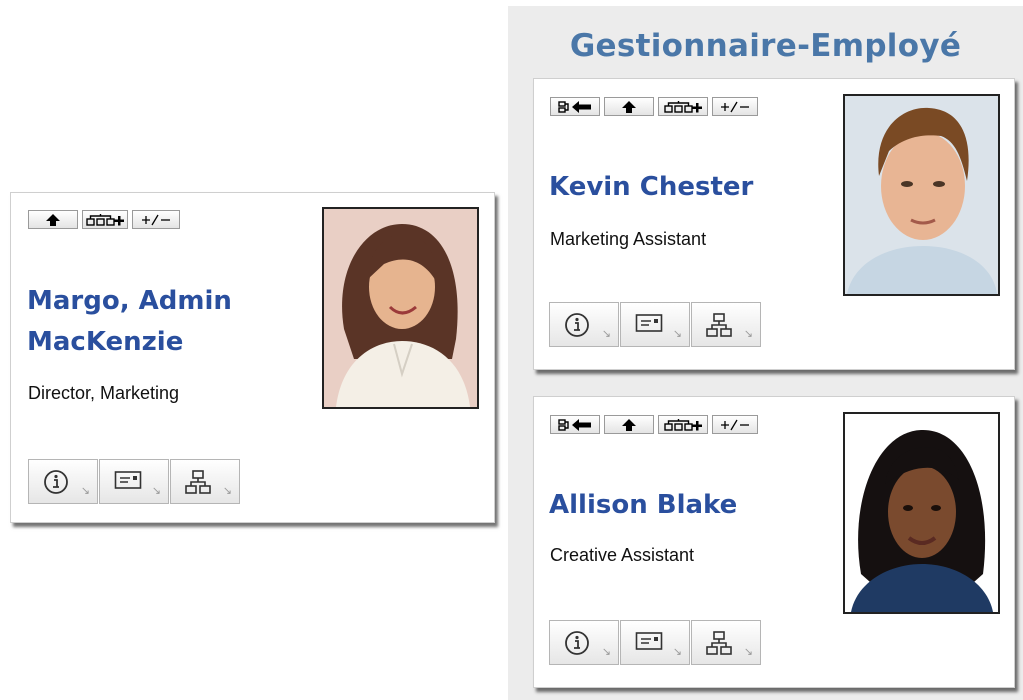 Image resolution: width=1023 pixels, height=700 pixels. What do you see at coordinates (104, 393) in the screenshot?
I see `manager-job-title: Director, Marketing` at bounding box center [104, 393].